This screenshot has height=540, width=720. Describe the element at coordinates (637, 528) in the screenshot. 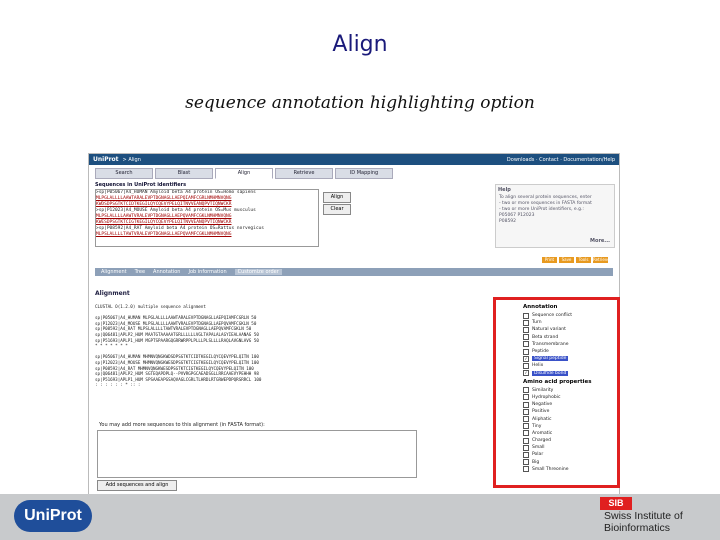

I see `sib-line-2: Bioinformatics` at that location.